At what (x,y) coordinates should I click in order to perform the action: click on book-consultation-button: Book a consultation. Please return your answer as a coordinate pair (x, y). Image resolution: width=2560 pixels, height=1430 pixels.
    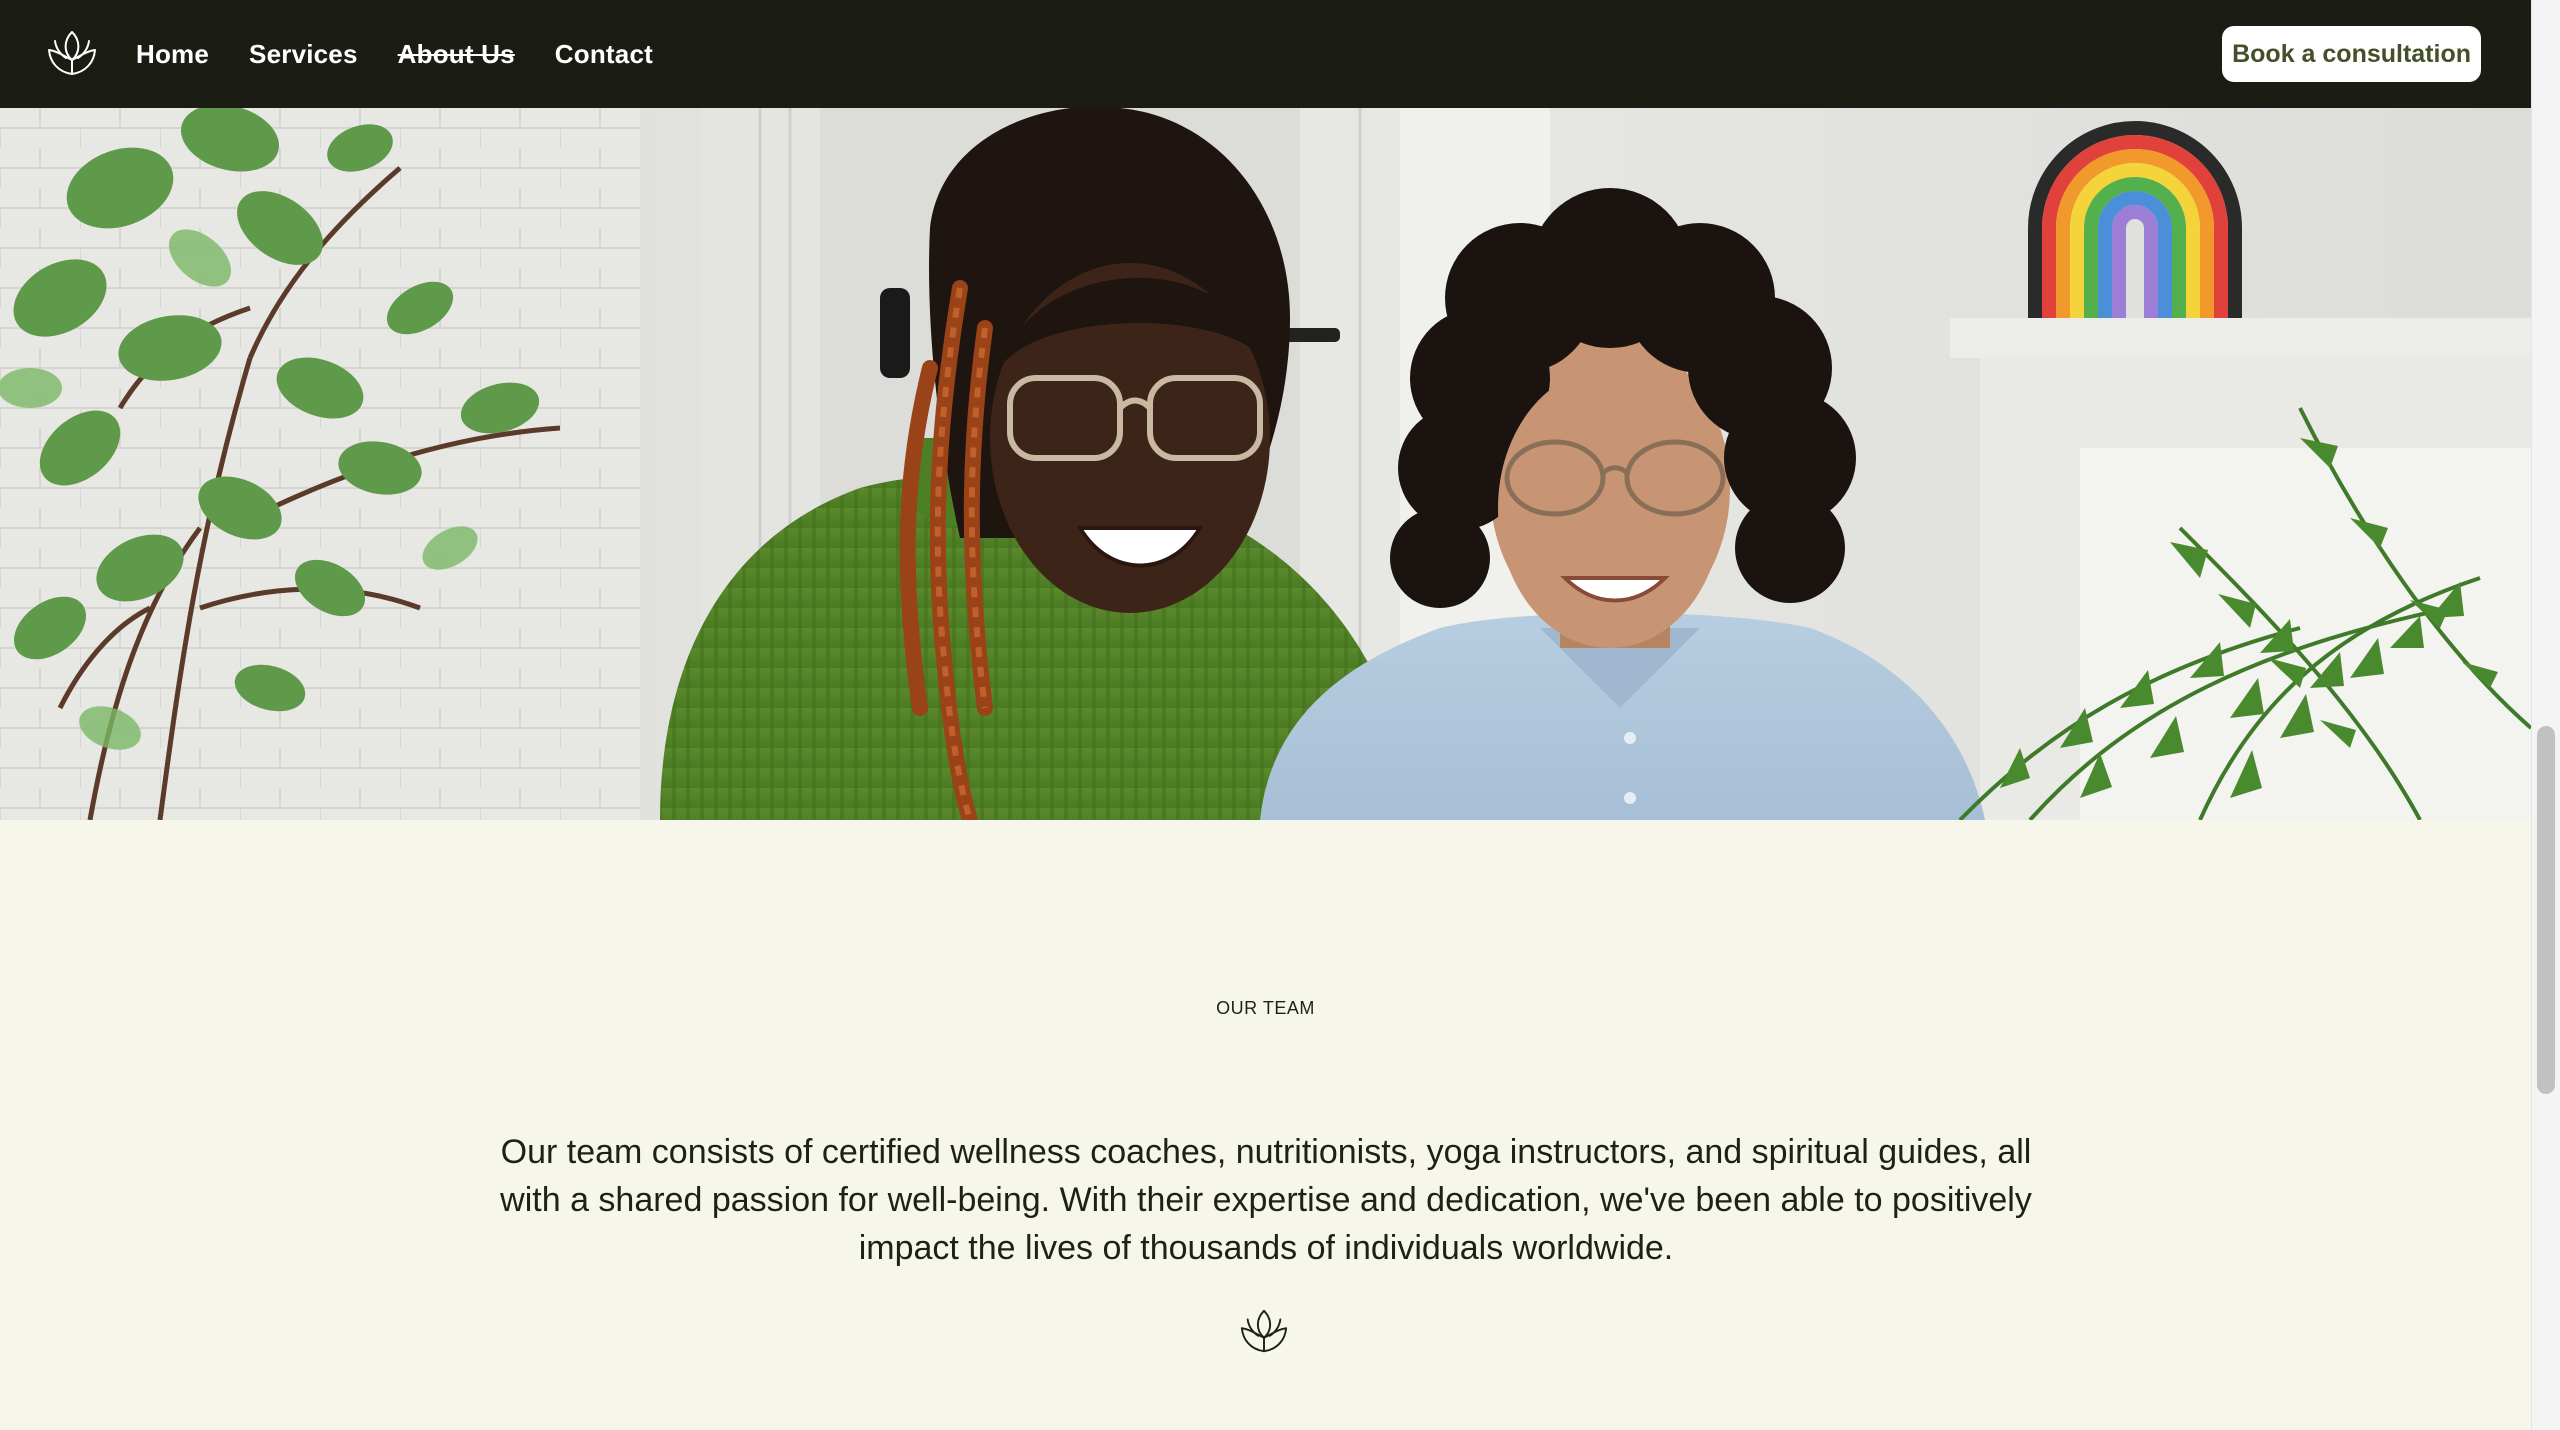
    Looking at the image, I should click on (2351, 54).